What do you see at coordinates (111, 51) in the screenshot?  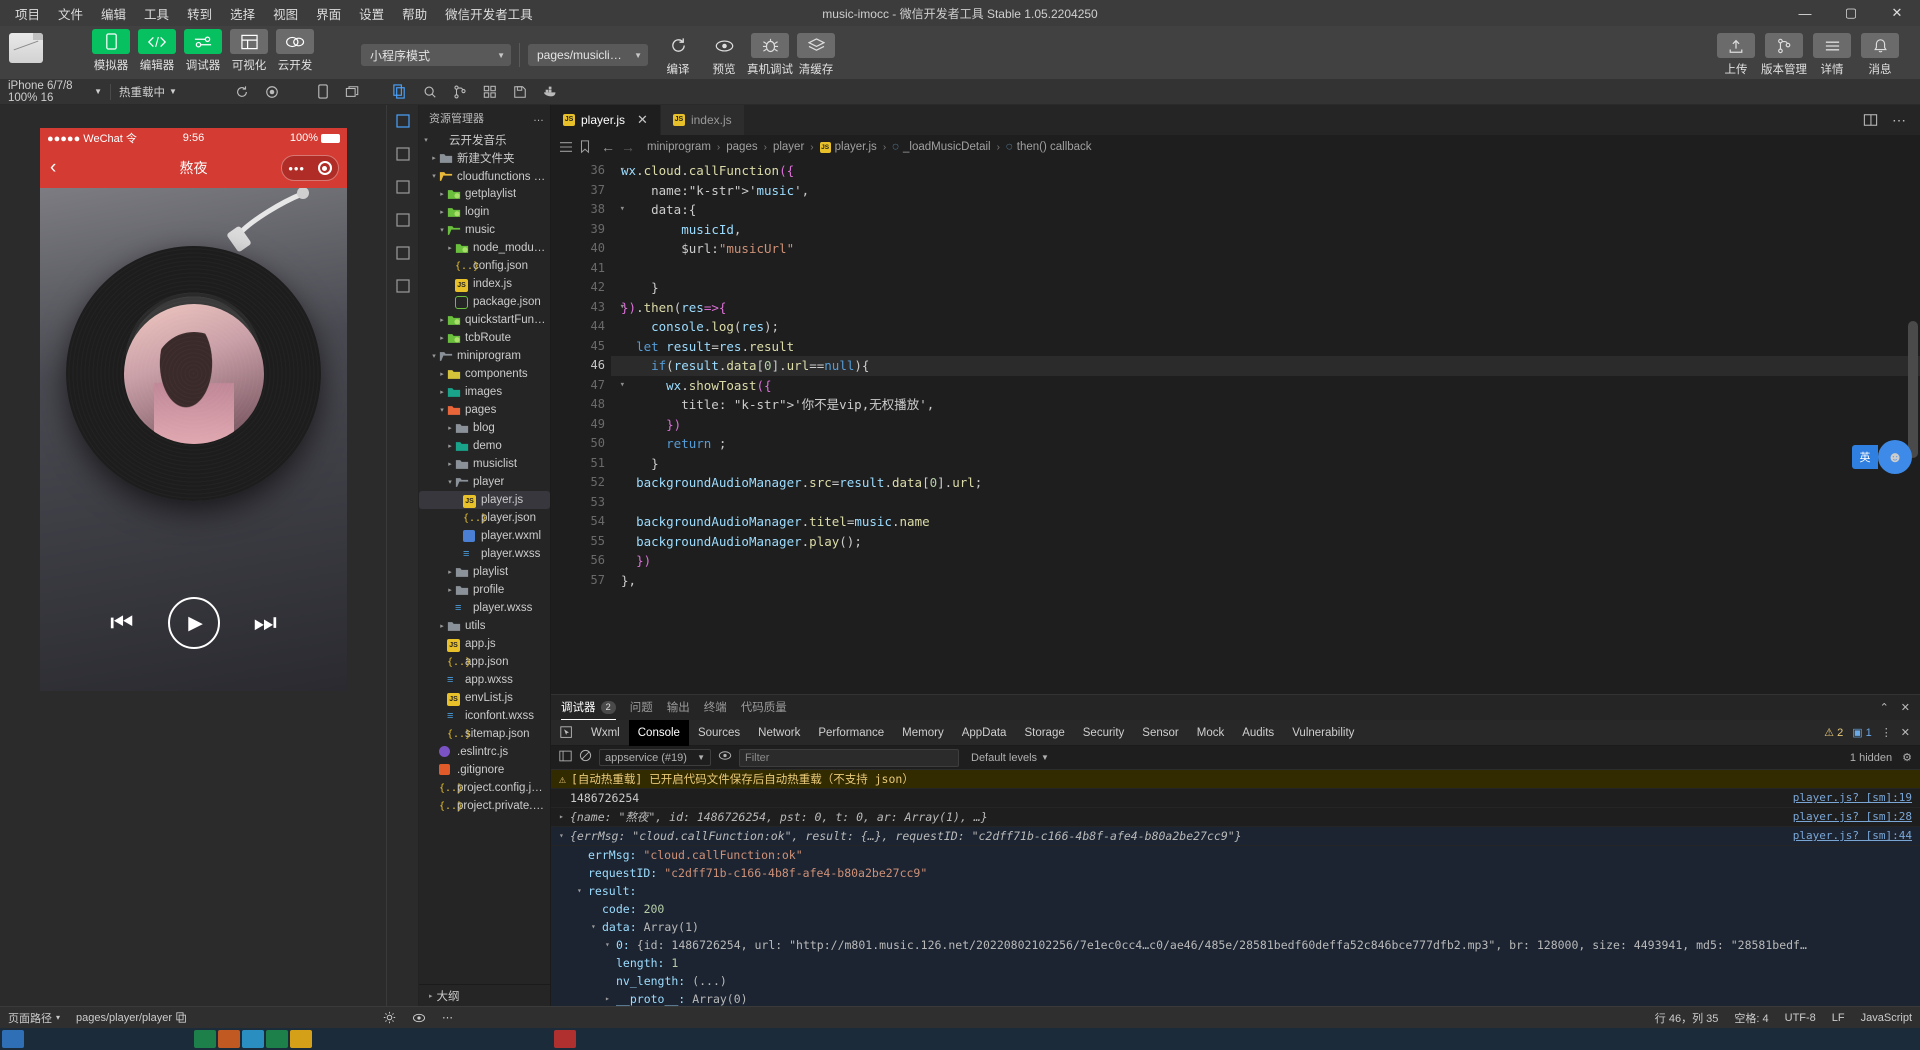 I see `toolbar-mode-0: 模拟器` at bounding box center [111, 51].